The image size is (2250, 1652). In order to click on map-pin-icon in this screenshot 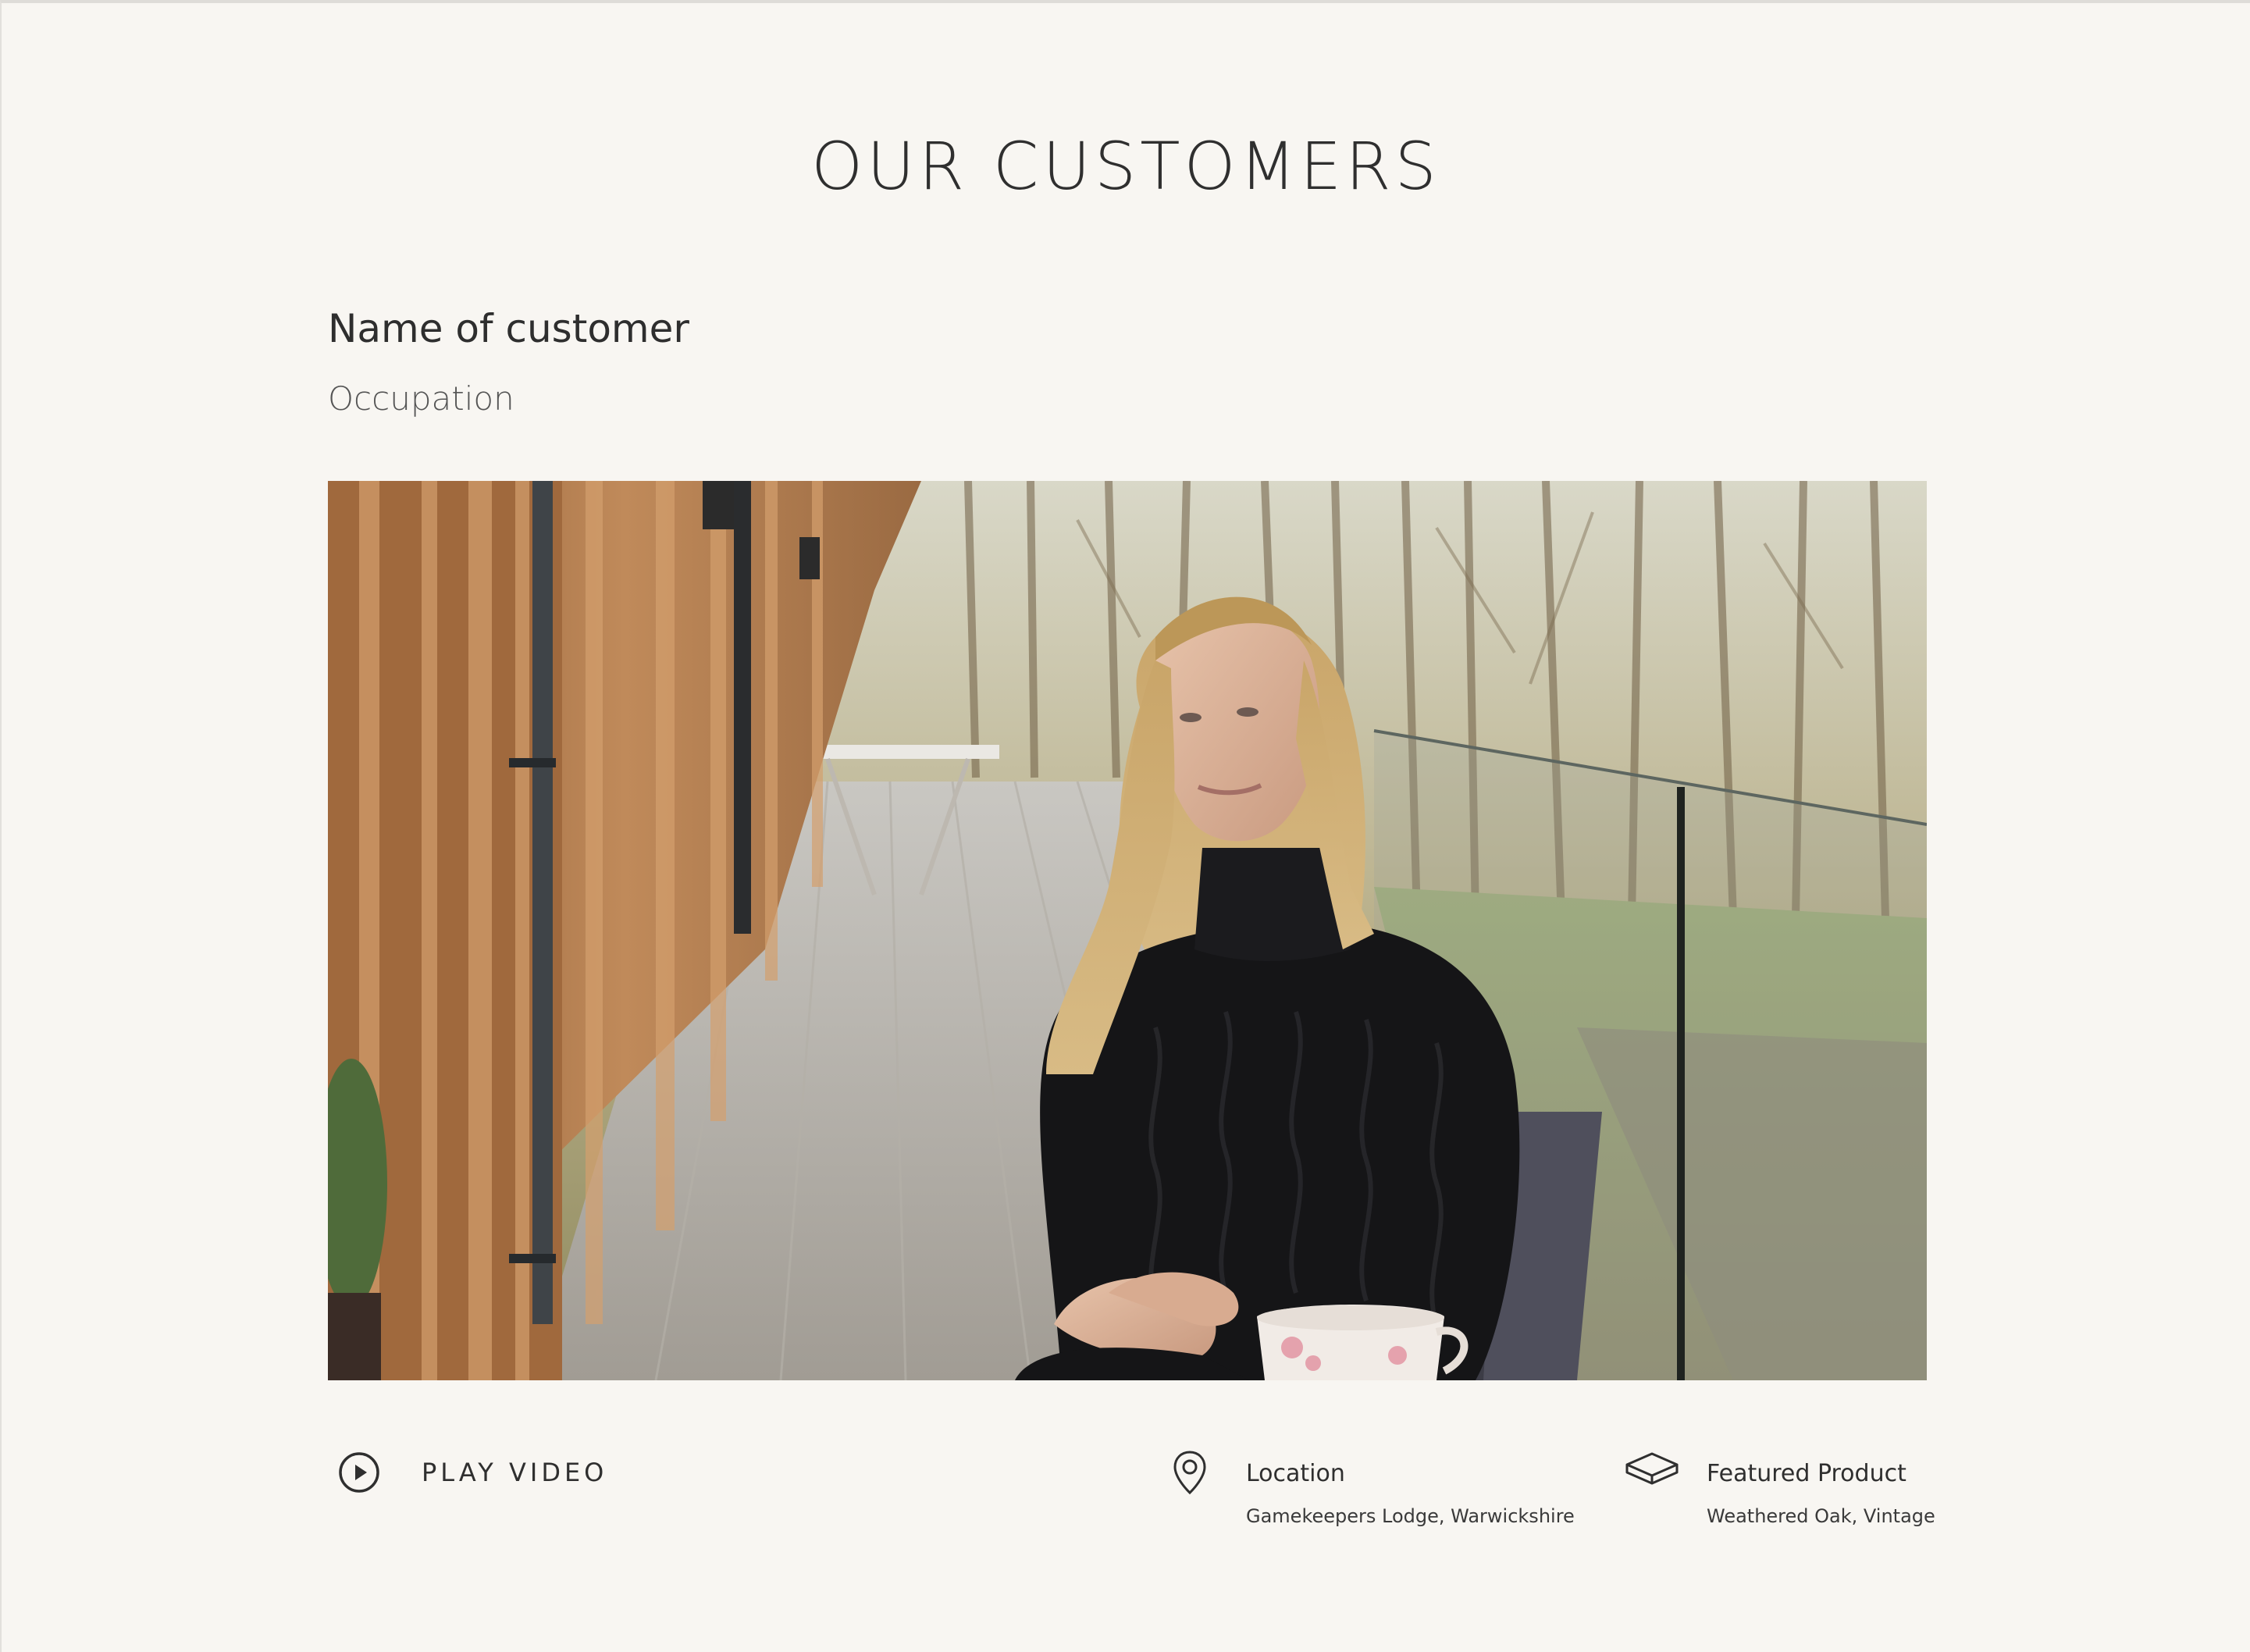, I will do `click(1189, 1473)`.